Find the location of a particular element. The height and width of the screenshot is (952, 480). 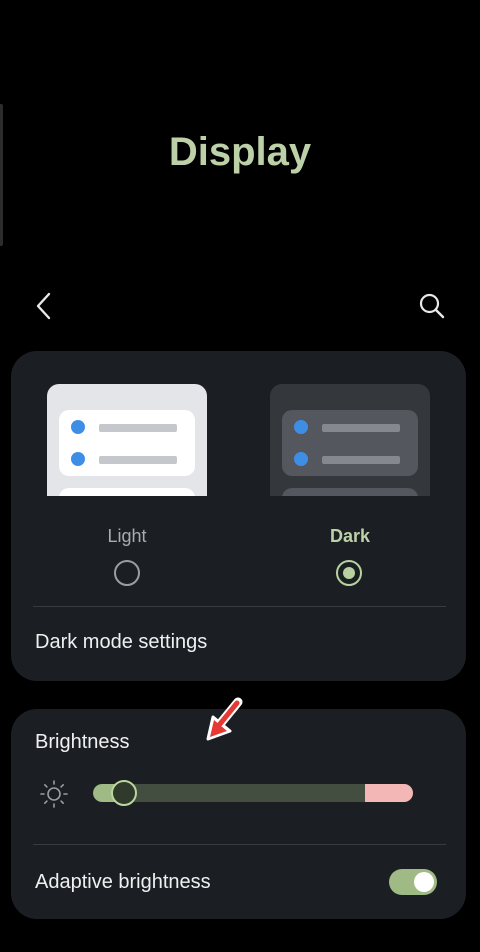

chevron-left-icon is located at coordinates (44, 308).